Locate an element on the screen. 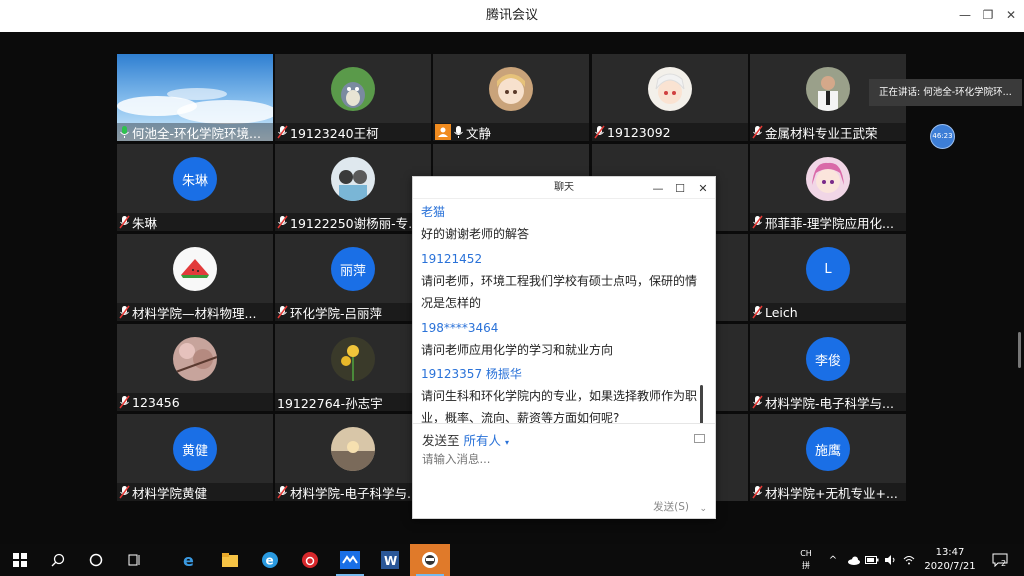 This screenshot has height=576, width=1024. participant-name: 金属材料专业王武荣 is located at coordinates (821, 133).